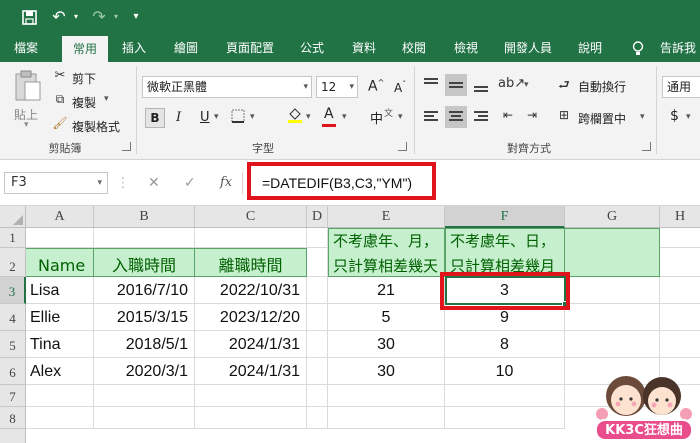 This screenshot has height=443, width=700. What do you see at coordinates (144, 418) in the screenshot?
I see `cell-b8` at bounding box center [144, 418].